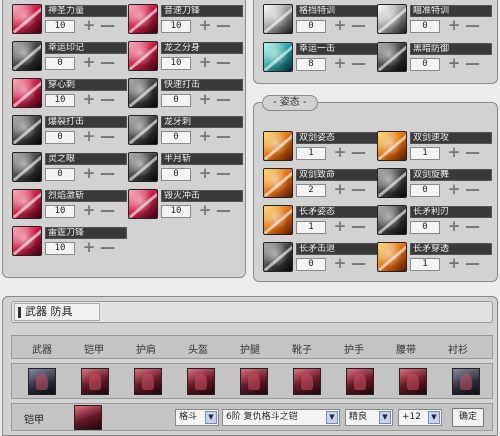 The height and width of the screenshot is (436, 500). I want to click on equipment-slot-header: 护腿, so click(250, 350).